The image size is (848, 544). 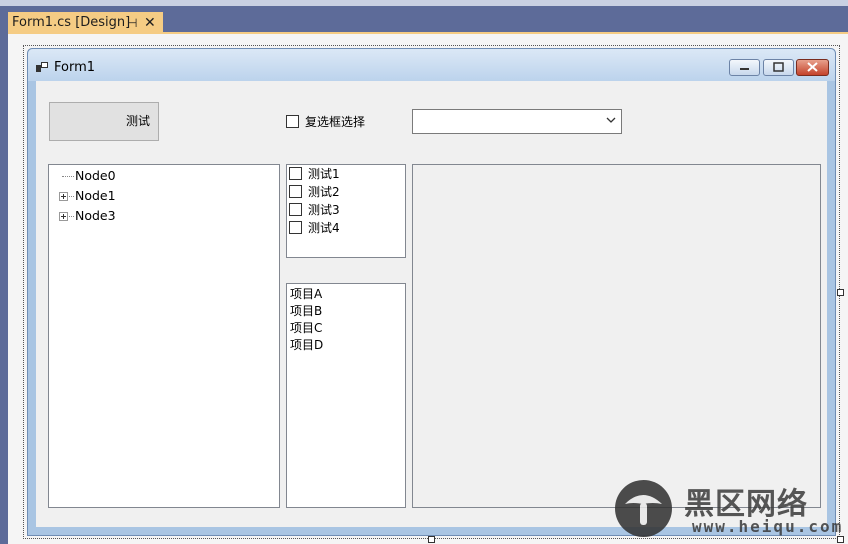 What do you see at coordinates (42, 67) in the screenshot?
I see `form-app-icon` at bounding box center [42, 67].